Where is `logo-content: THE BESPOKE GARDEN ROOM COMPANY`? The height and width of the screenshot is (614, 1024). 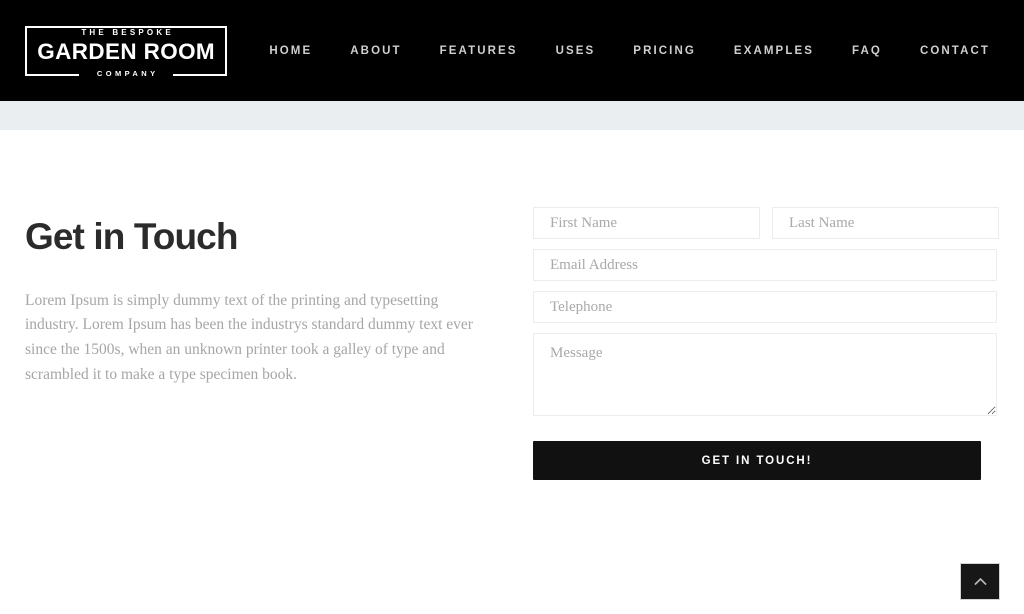 logo-content: THE BESPOKE GARDEN ROOM COMPANY is located at coordinates (126, 52).